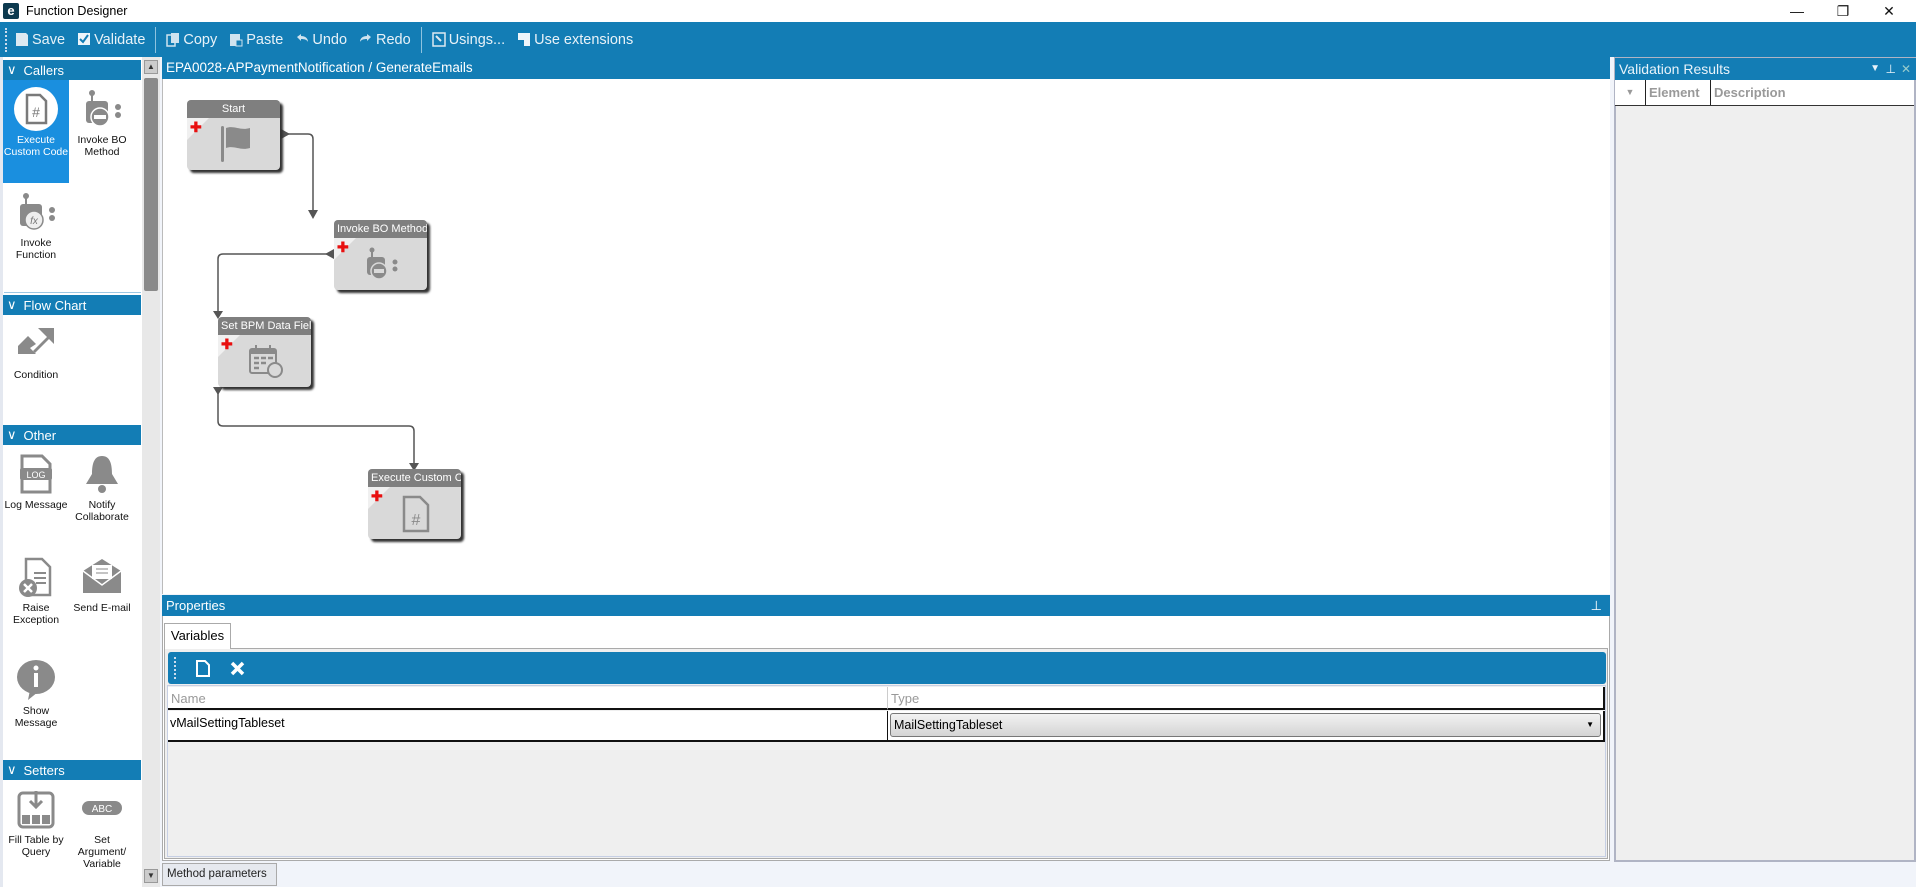 This screenshot has height=887, width=1916. I want to click on invoke-bo-icon, so click(382, 263).